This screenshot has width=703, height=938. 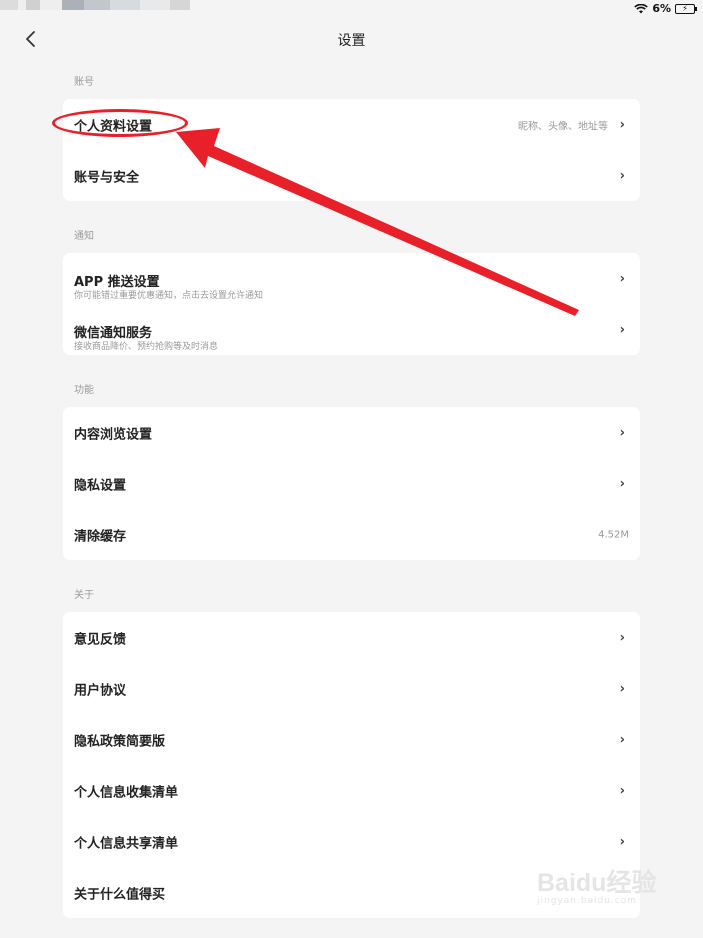 I want to click on baidu-jingyan-watermark: Baidu经验 jingyan.baidu.com, so click(x=596, y=884).